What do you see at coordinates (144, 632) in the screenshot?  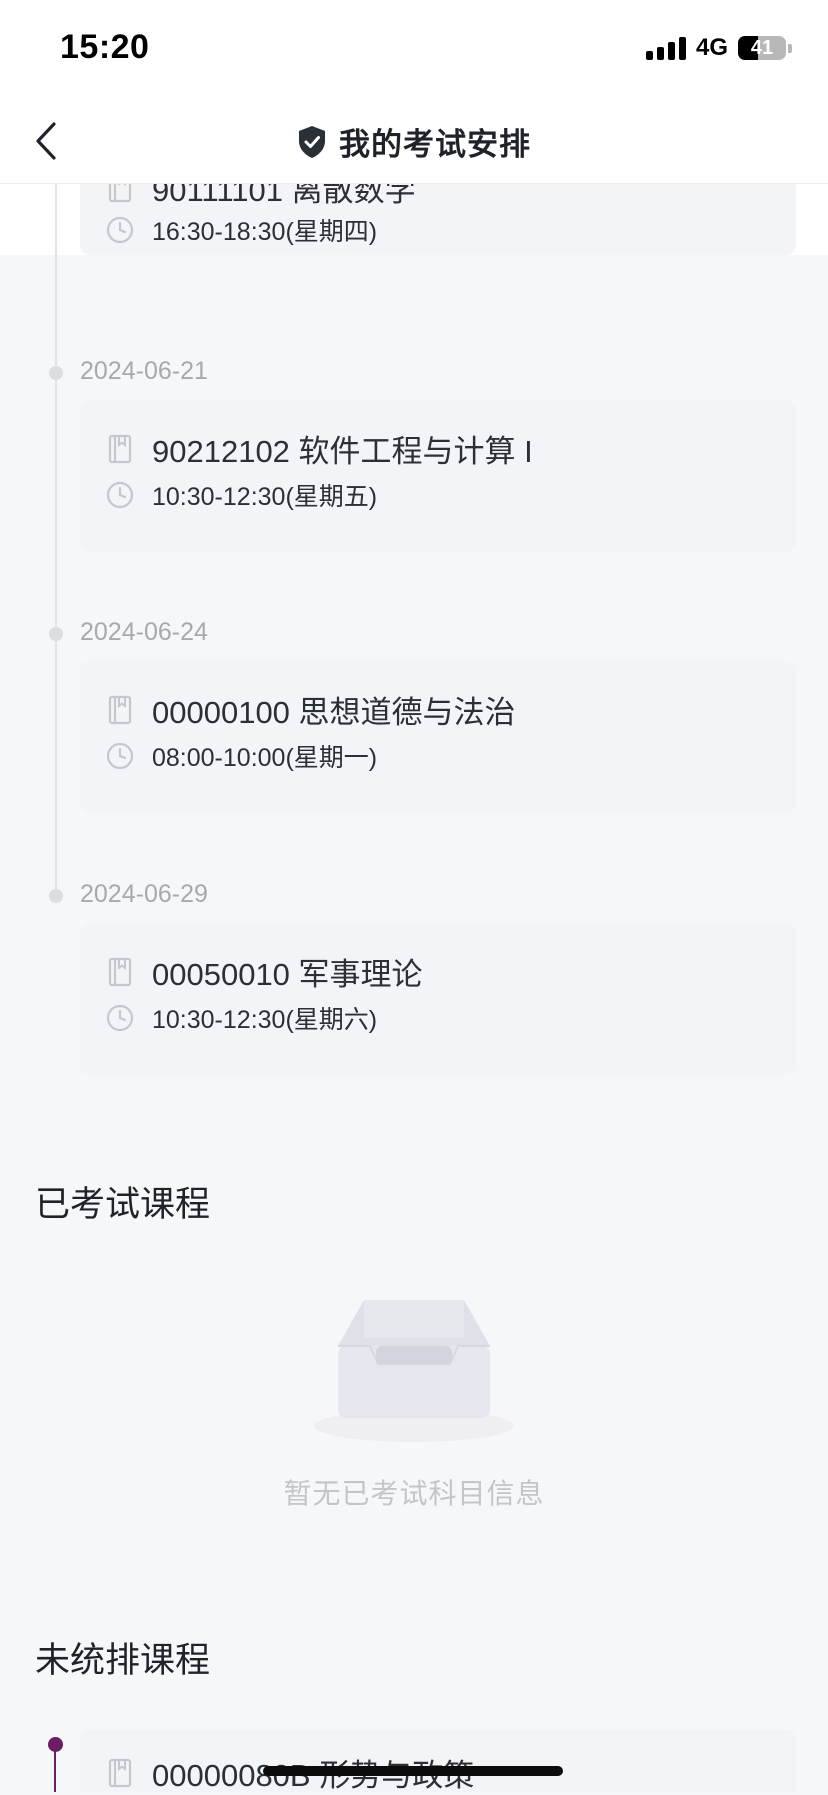 I see `exam-date: 2024-06-24` at bounding box center [144, 632].